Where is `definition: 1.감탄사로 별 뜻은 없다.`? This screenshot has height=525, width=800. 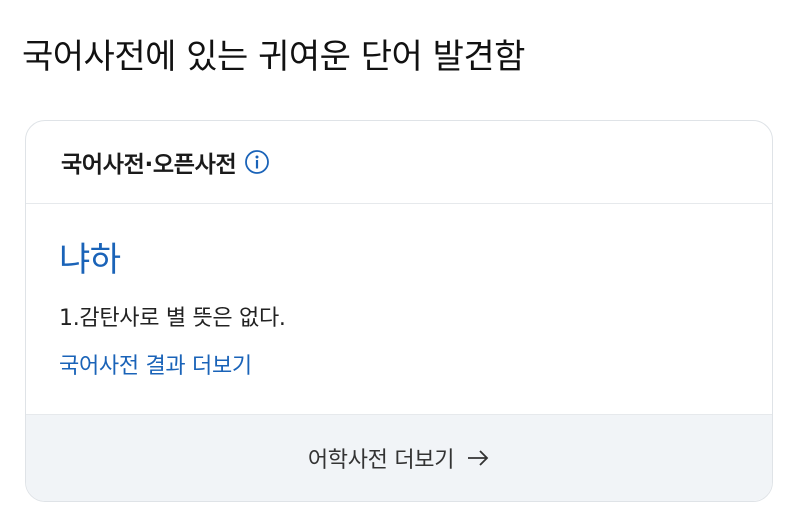 definition: 1.감탄사로 별 뜻은 없다. is located at coordinates (172, 318).